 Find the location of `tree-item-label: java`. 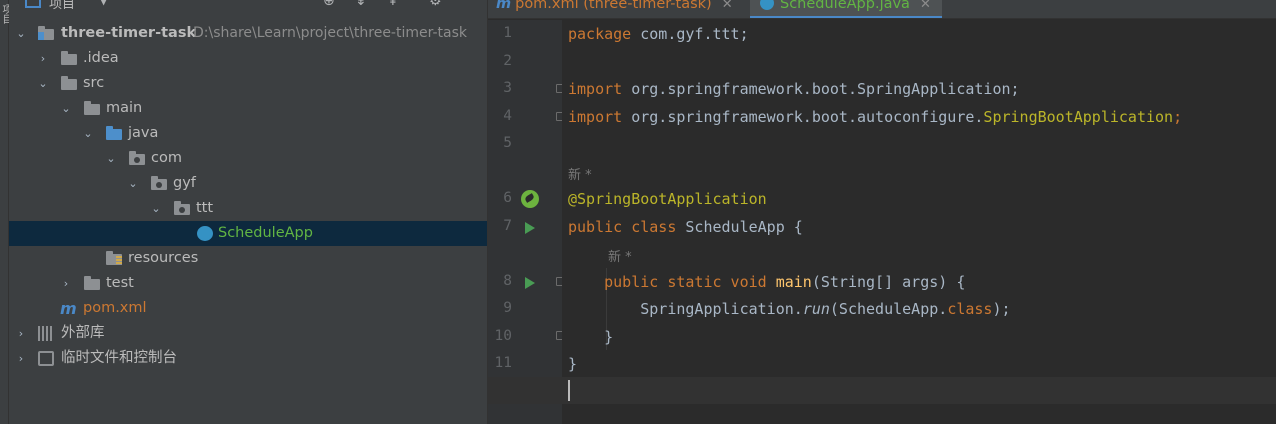

tree-item-label: java is located at coordinates (143, 133).